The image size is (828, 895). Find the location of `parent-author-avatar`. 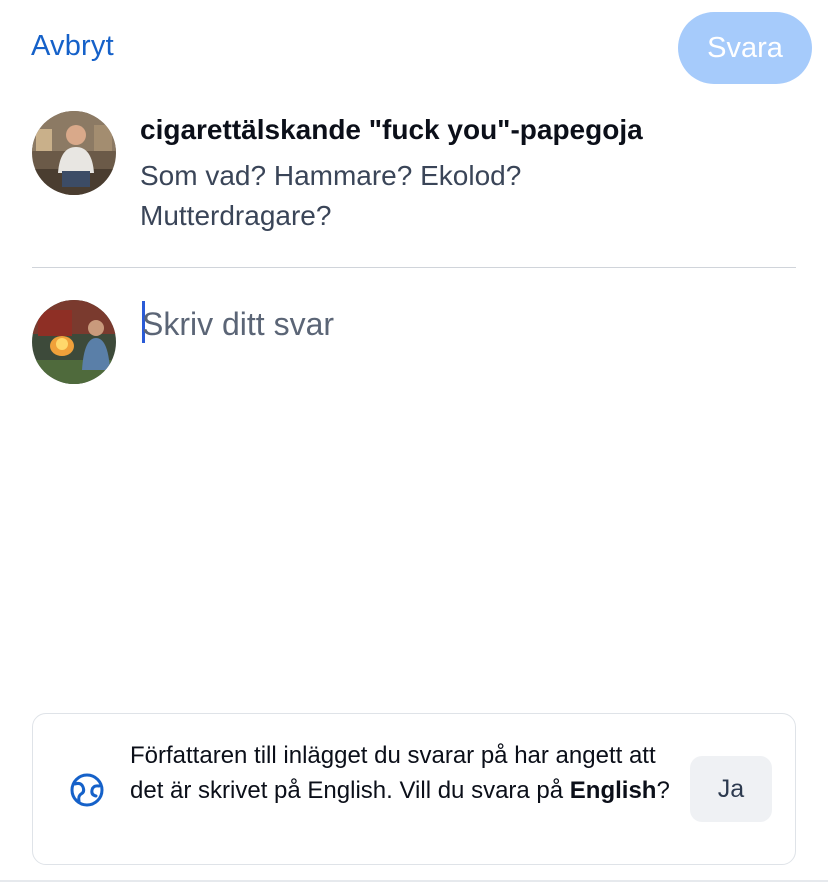

parent-author-avatar is located at coordinates (74, 153).